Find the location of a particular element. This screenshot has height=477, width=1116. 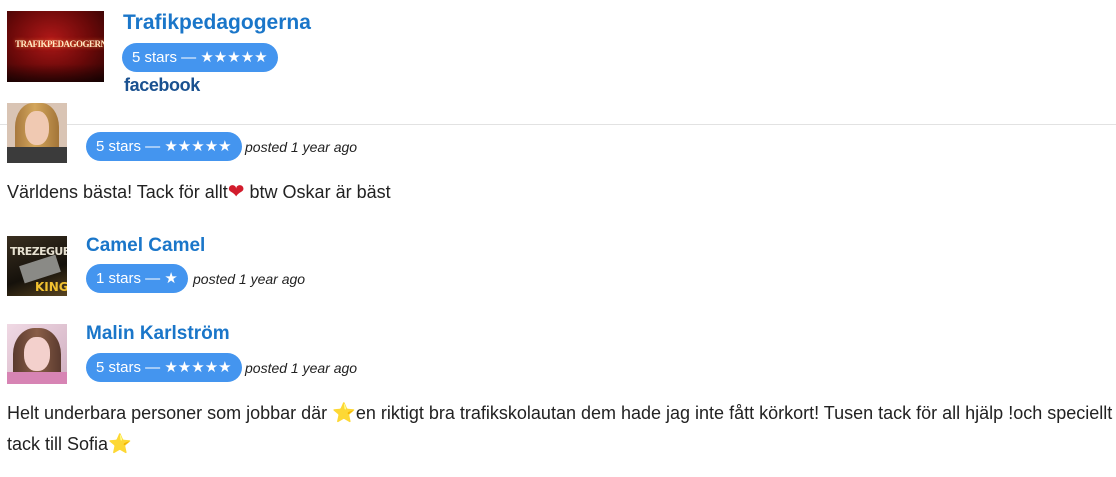

avatar-text: TREZEGUET is located at coordinates (38, 251).